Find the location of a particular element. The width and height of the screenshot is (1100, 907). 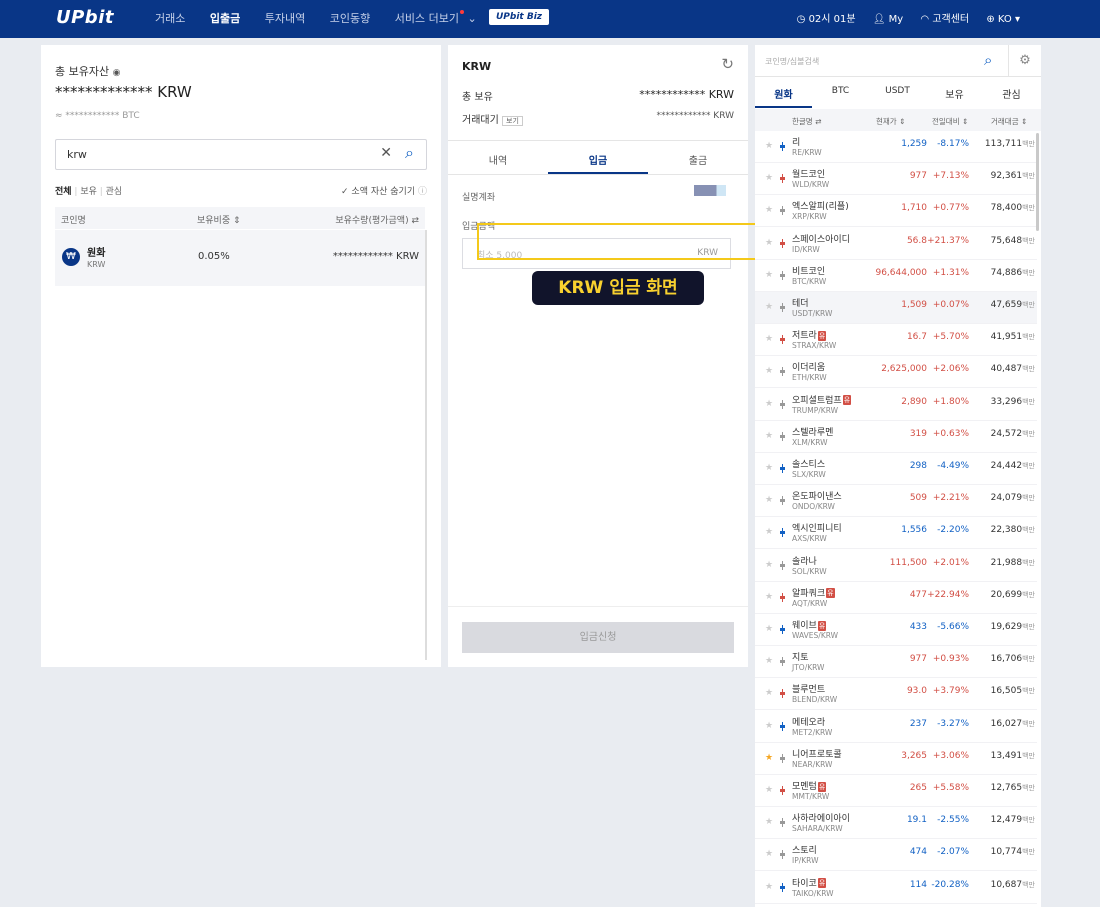

view-pending-button: 보기 is located at coordinates (512, 121).